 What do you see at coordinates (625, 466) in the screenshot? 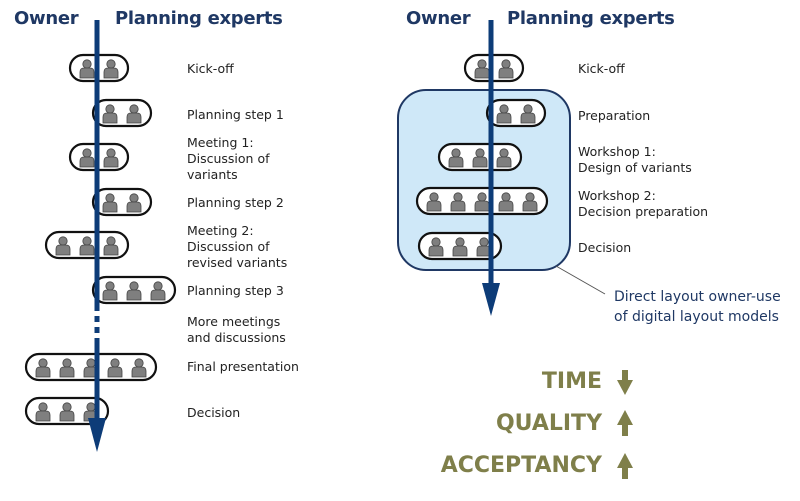
I see `acceptancy-up-arrow-icon` at bounding box center [625, 466].